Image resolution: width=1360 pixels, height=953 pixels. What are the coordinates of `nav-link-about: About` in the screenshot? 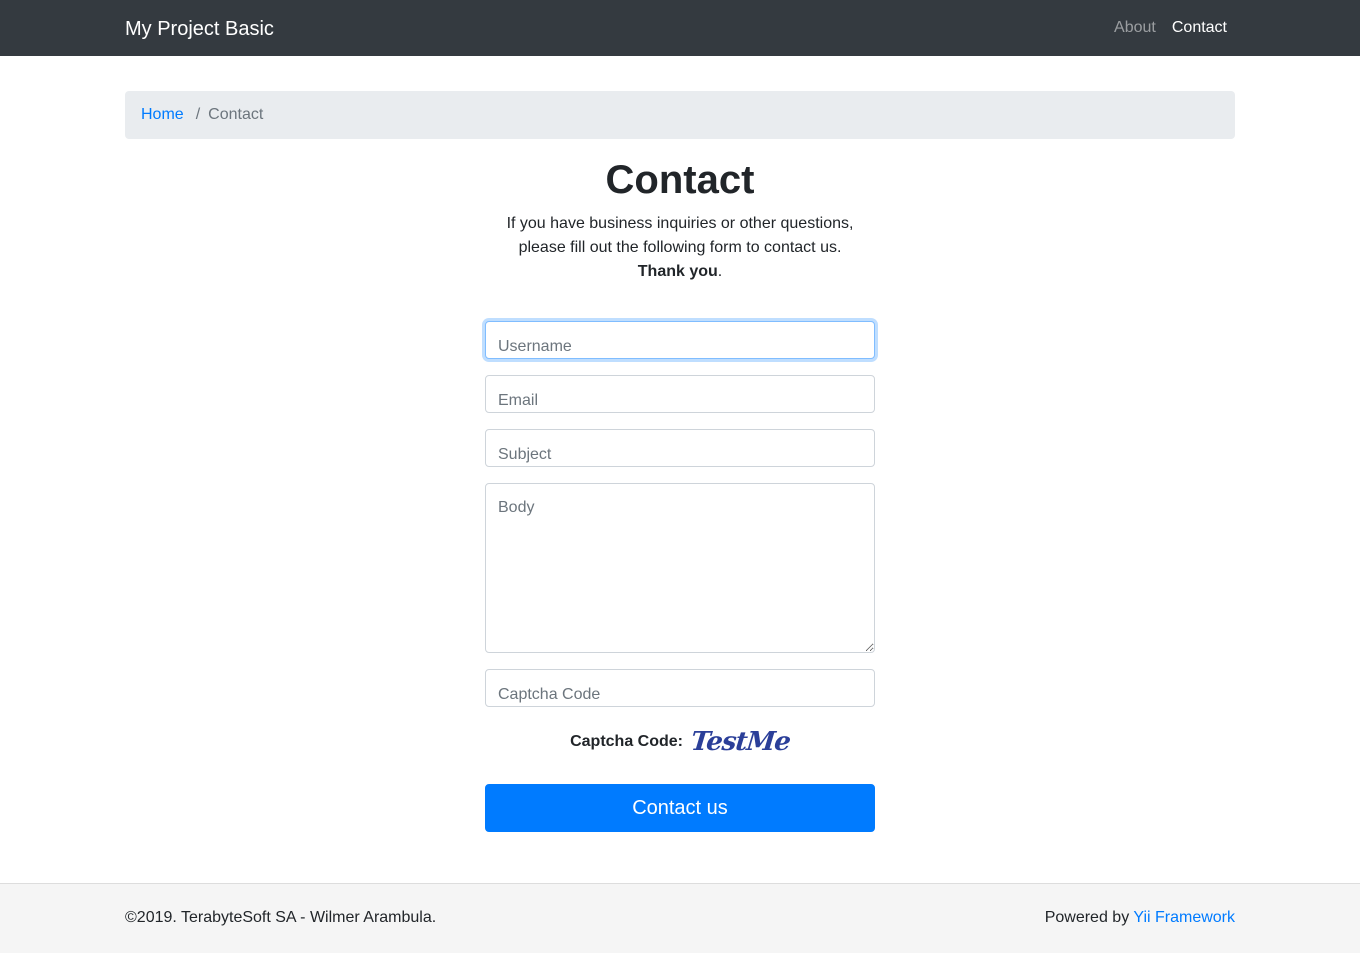 It's located at (1135, 28).